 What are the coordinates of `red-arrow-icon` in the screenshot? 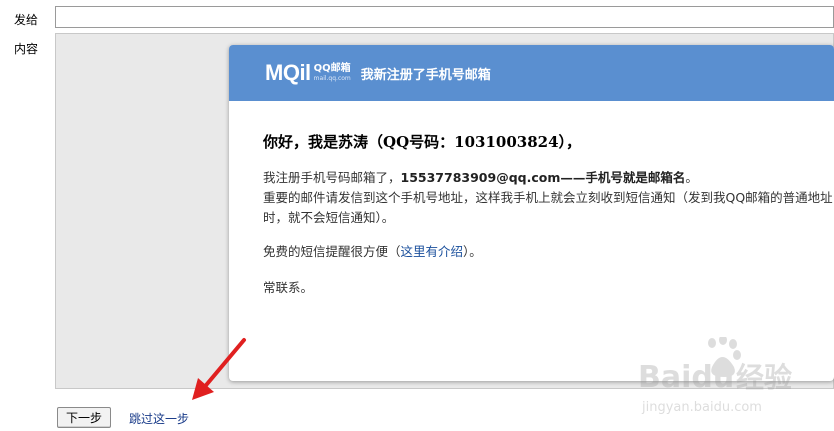 It's located at (219, 369).